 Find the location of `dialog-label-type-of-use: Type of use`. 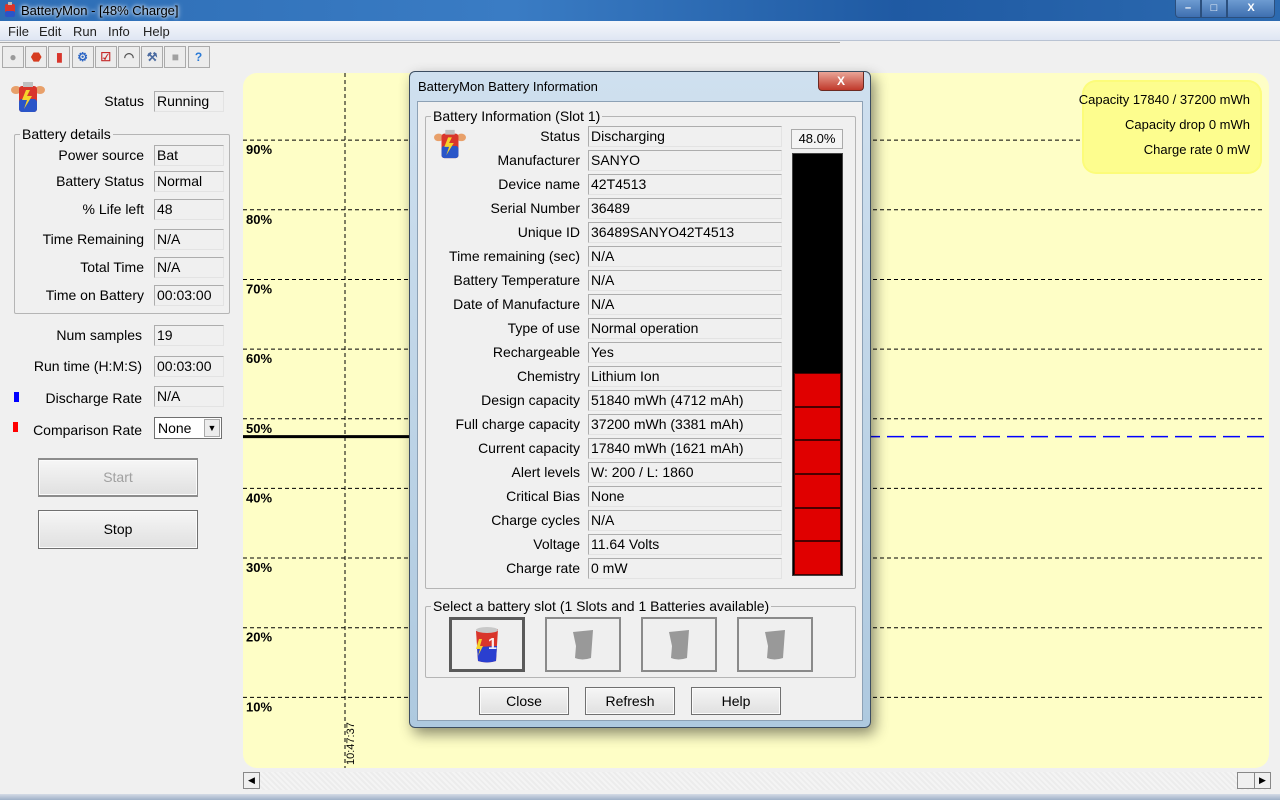

dialog-label-type-of-use: Type of use is located at coordinates (543, 328).